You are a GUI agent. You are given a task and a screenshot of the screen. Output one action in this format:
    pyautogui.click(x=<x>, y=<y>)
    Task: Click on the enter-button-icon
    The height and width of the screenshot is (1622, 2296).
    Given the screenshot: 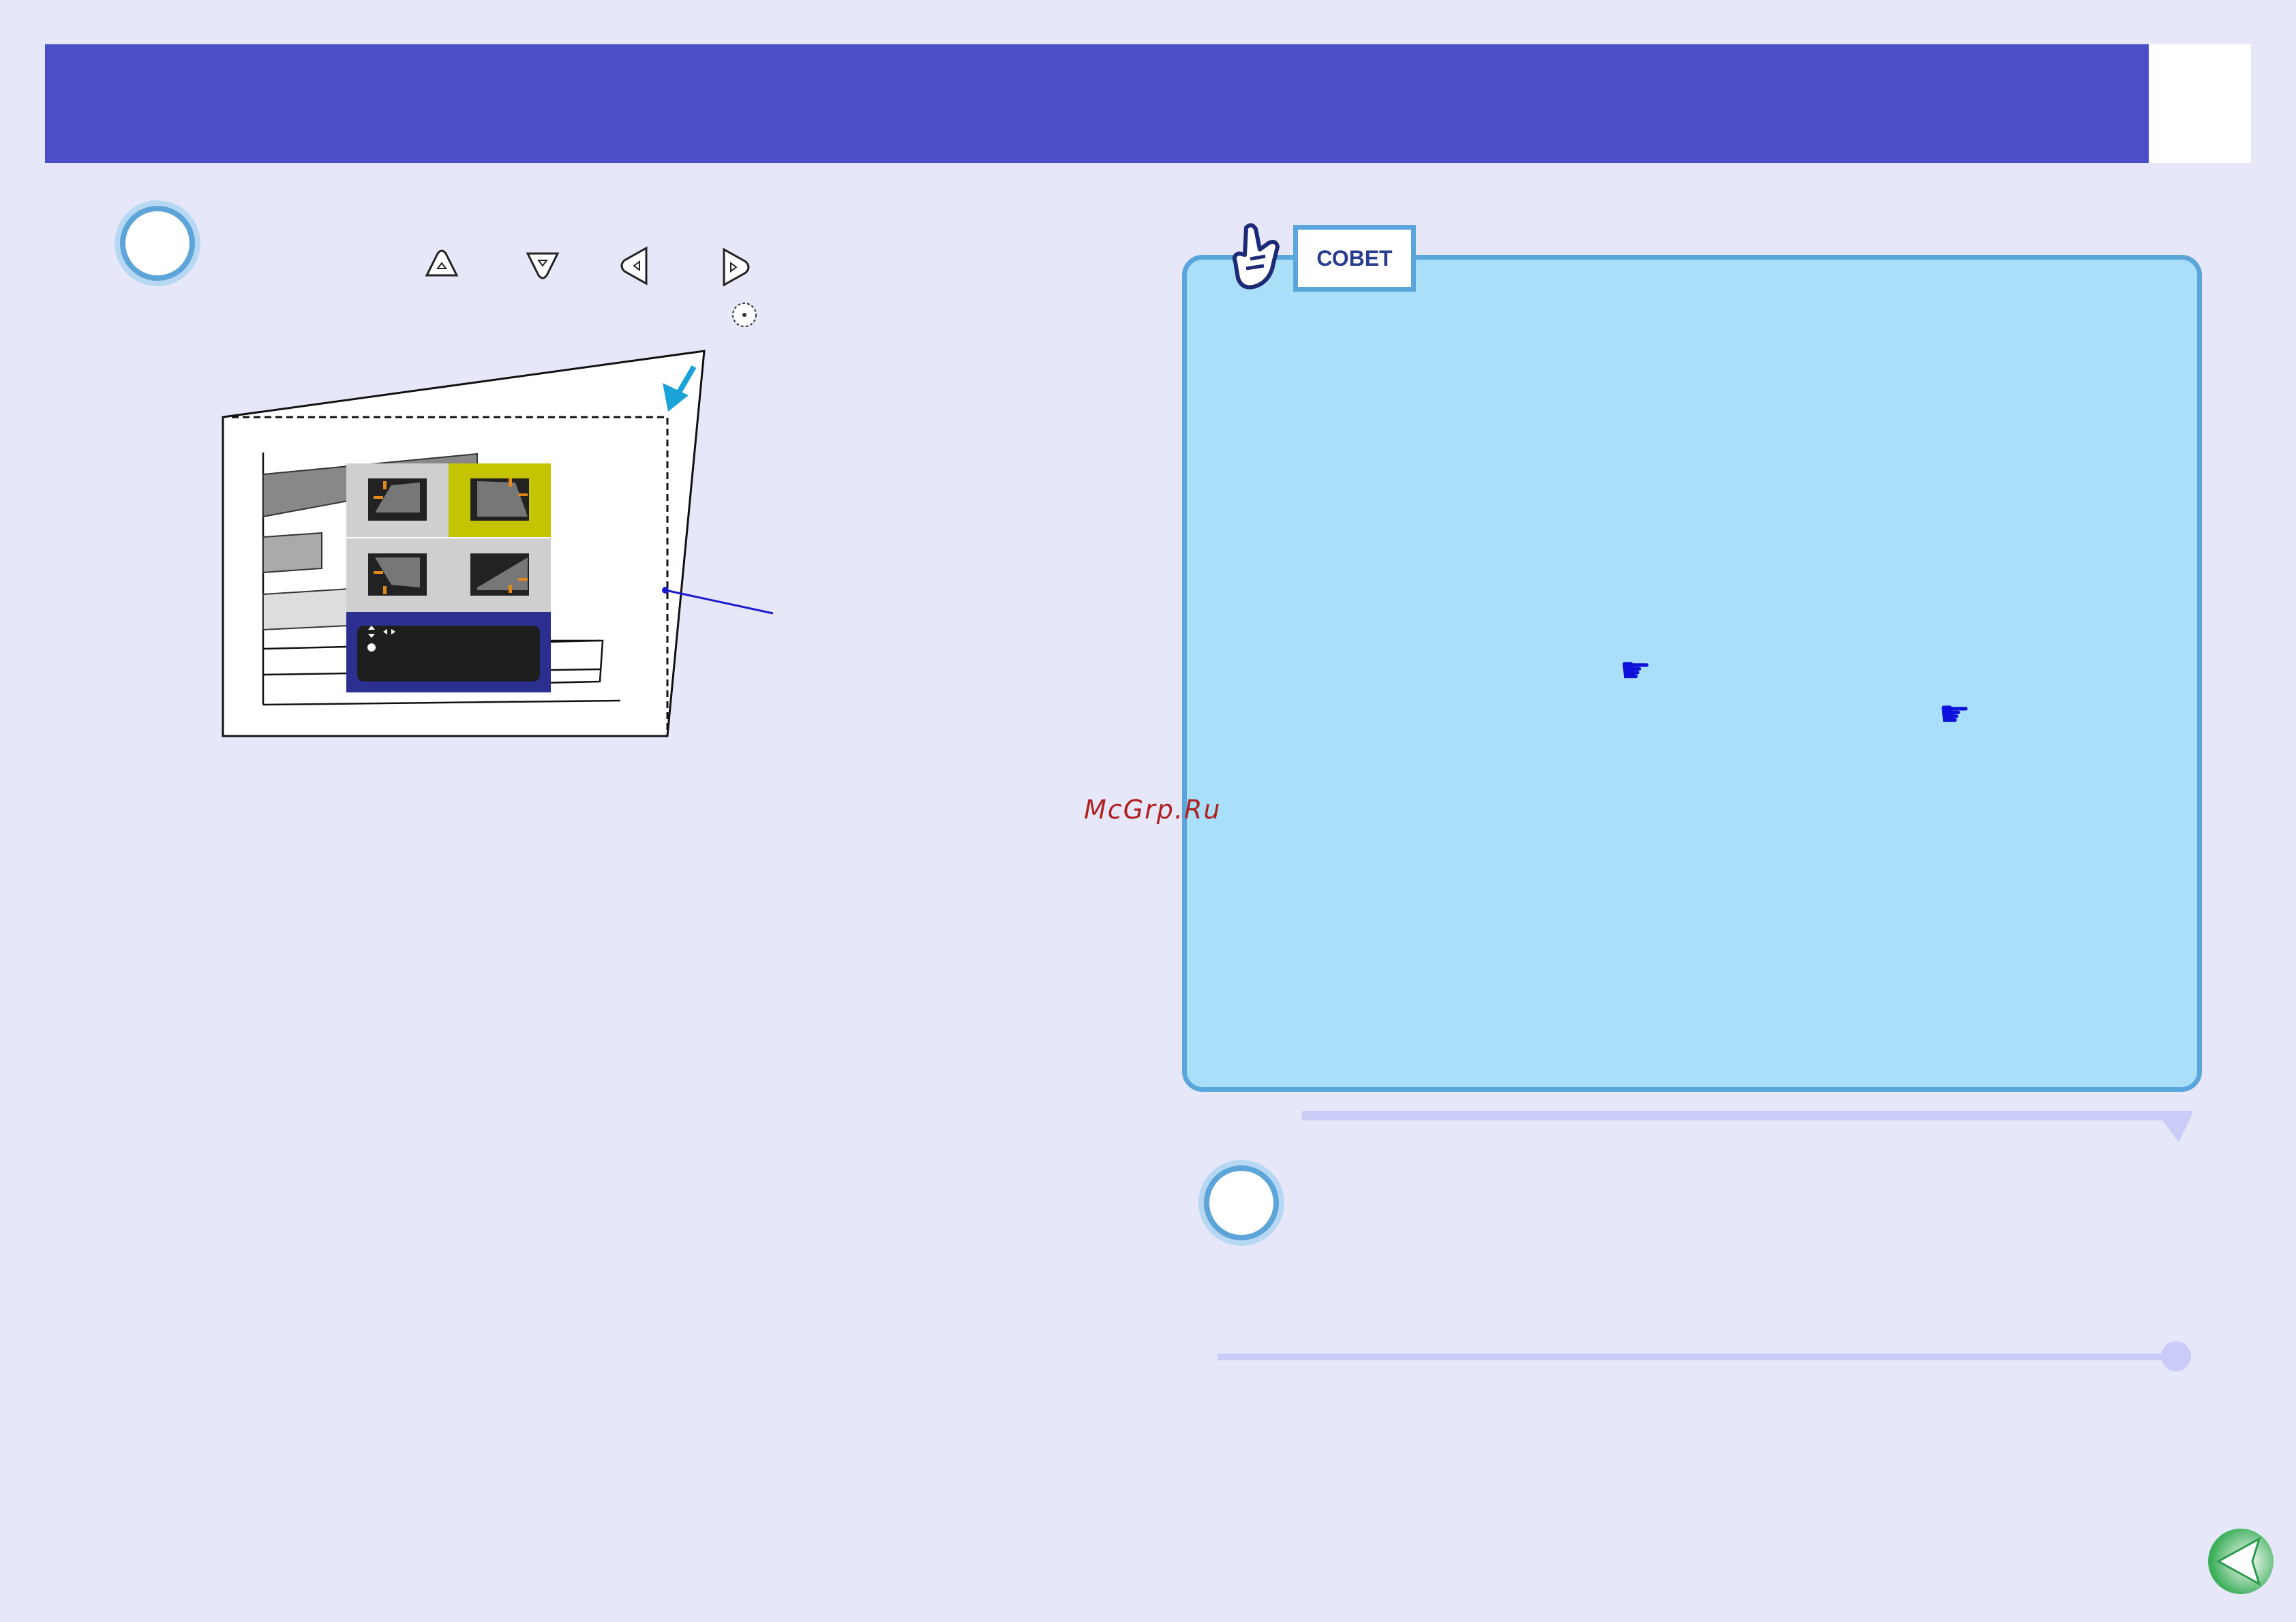 What is the action you would take?
    pyautogui.click(x=744, y=315)
    